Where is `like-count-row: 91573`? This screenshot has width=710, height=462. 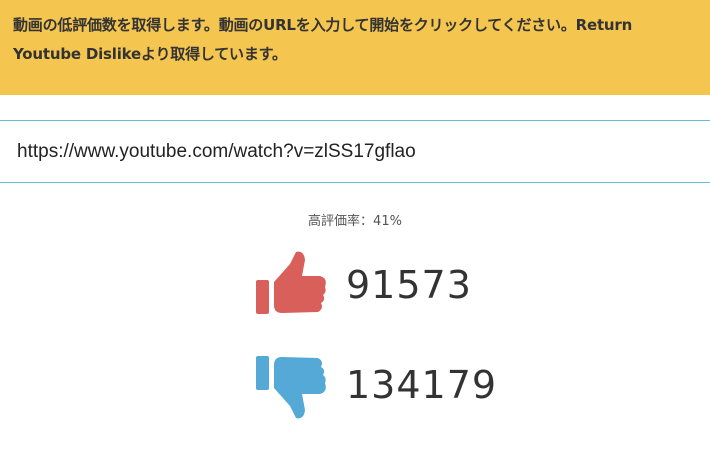 like-count-row: 91573 is located at coordinates (362, 285).